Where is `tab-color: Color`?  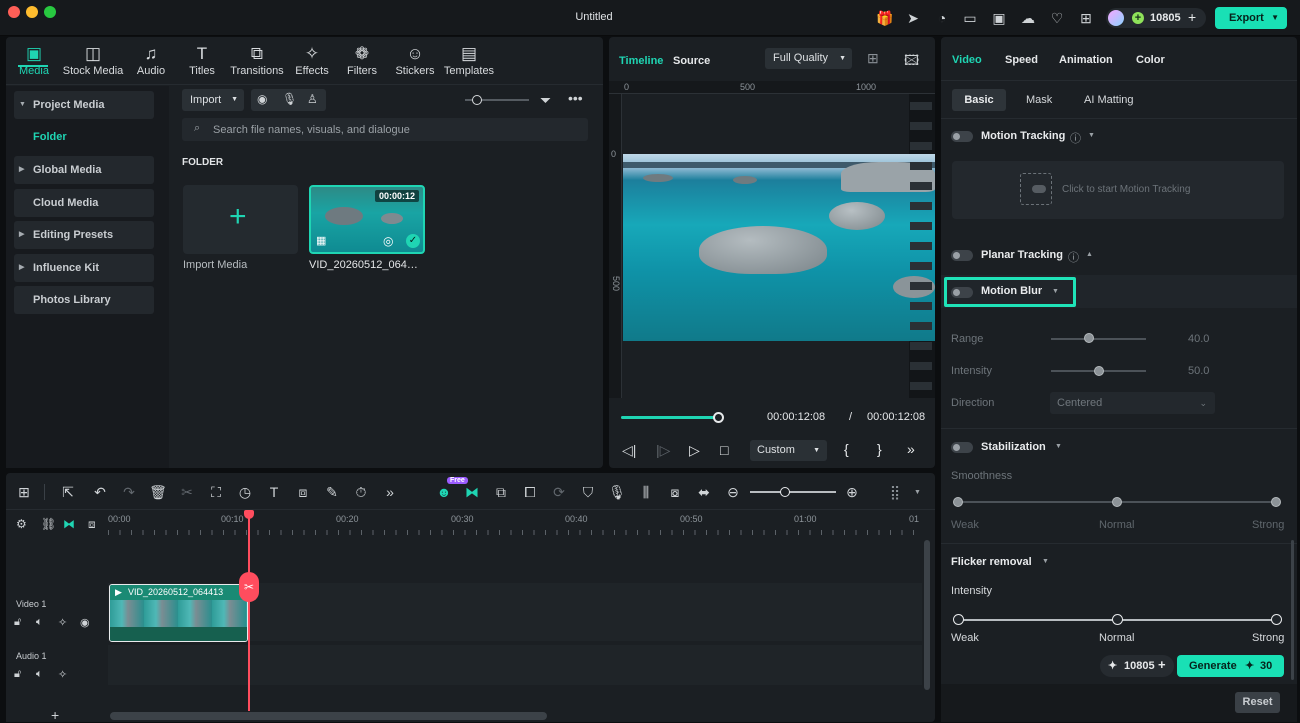 tab-color: Color is located at coordinates (1150, 60).